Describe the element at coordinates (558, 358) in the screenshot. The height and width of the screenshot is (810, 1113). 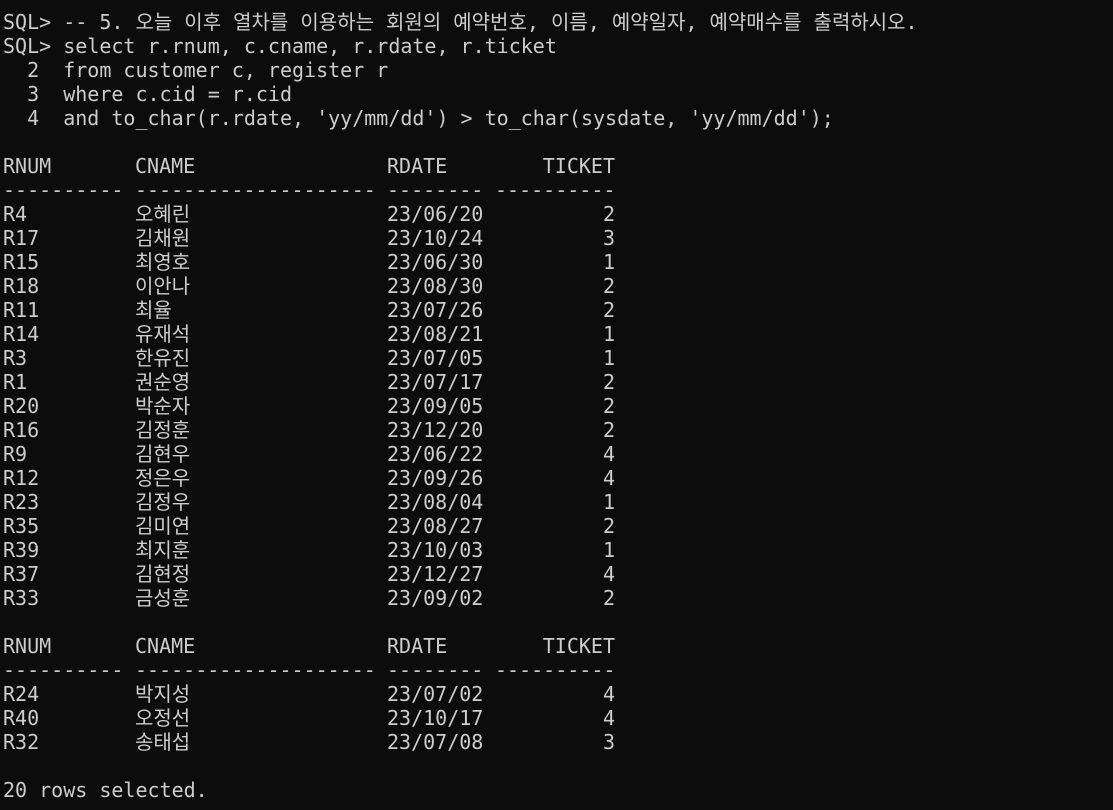
I see `table-row: R3 한유진 23/07/05 1` at that location.